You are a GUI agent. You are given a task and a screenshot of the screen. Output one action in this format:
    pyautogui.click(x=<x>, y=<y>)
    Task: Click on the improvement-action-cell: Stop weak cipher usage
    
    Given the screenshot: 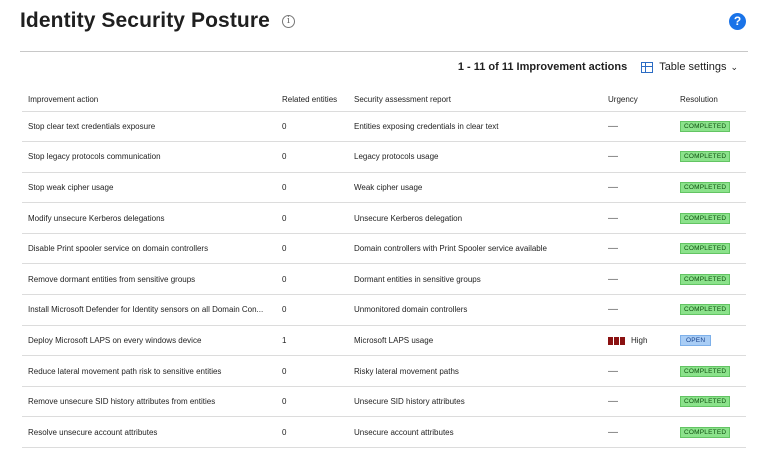 What is the action you would take?
    pyautogui.click(x=149, y=188)
    